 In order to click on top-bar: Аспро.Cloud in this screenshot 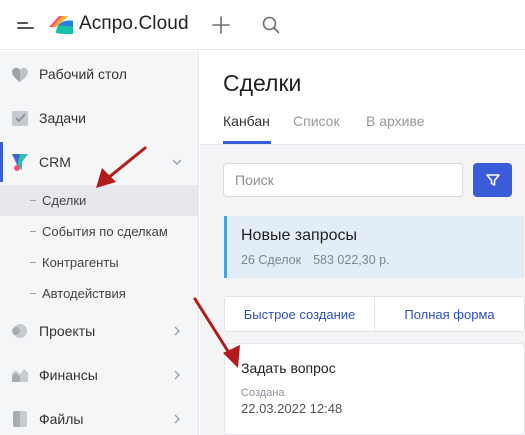, I will do `click(262, 25)`.